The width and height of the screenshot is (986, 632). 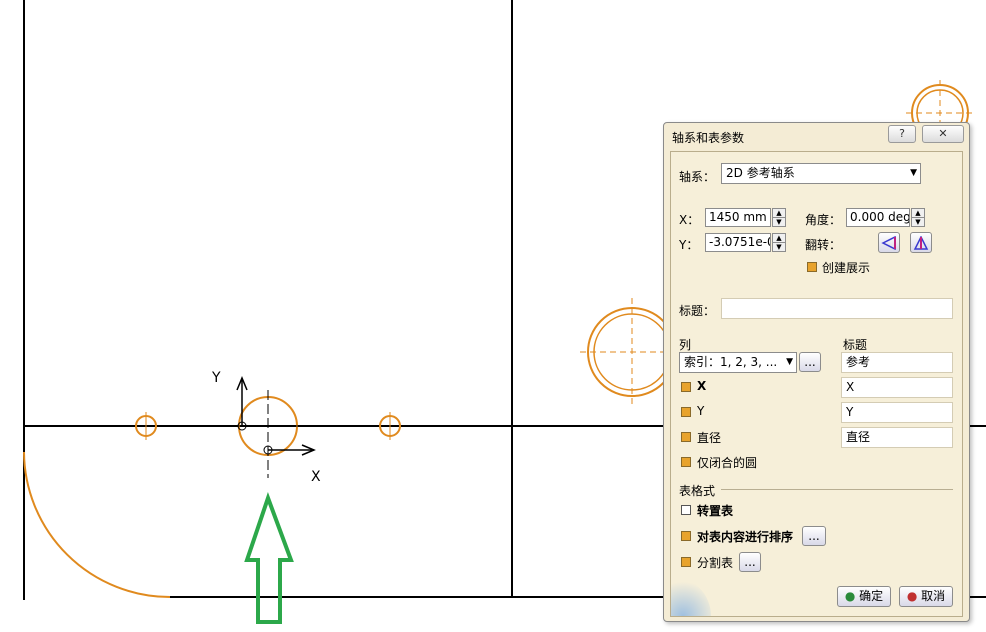 What do you see at coordinates (897, 412) in the screenshot?
I see `column-y-title: Y` at bounding box center [897, 412].